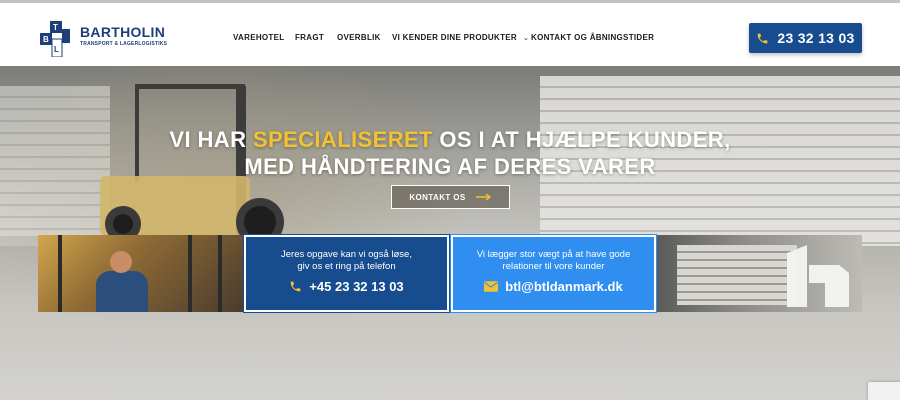 This screenshot has height=400, width=900. Describe the element at coordinates (553, 254) in the screenshot. I see `email-tile-line1: Vi lægger stor vægt på at have gode` at that location.